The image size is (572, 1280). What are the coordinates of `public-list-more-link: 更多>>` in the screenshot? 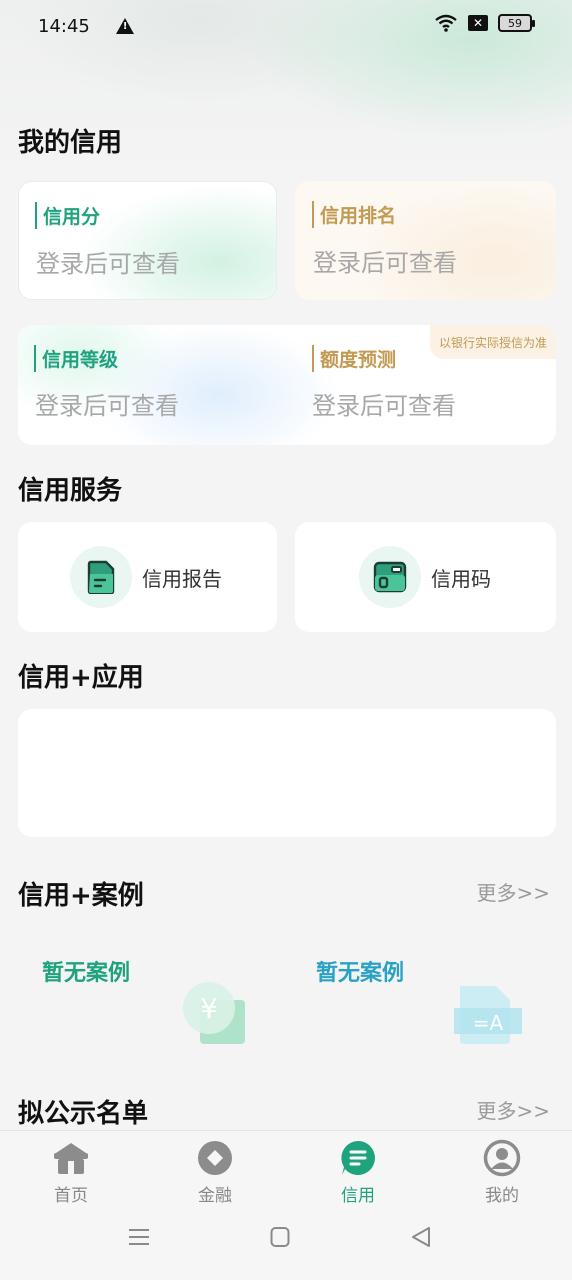 It's located at (513, 1109).